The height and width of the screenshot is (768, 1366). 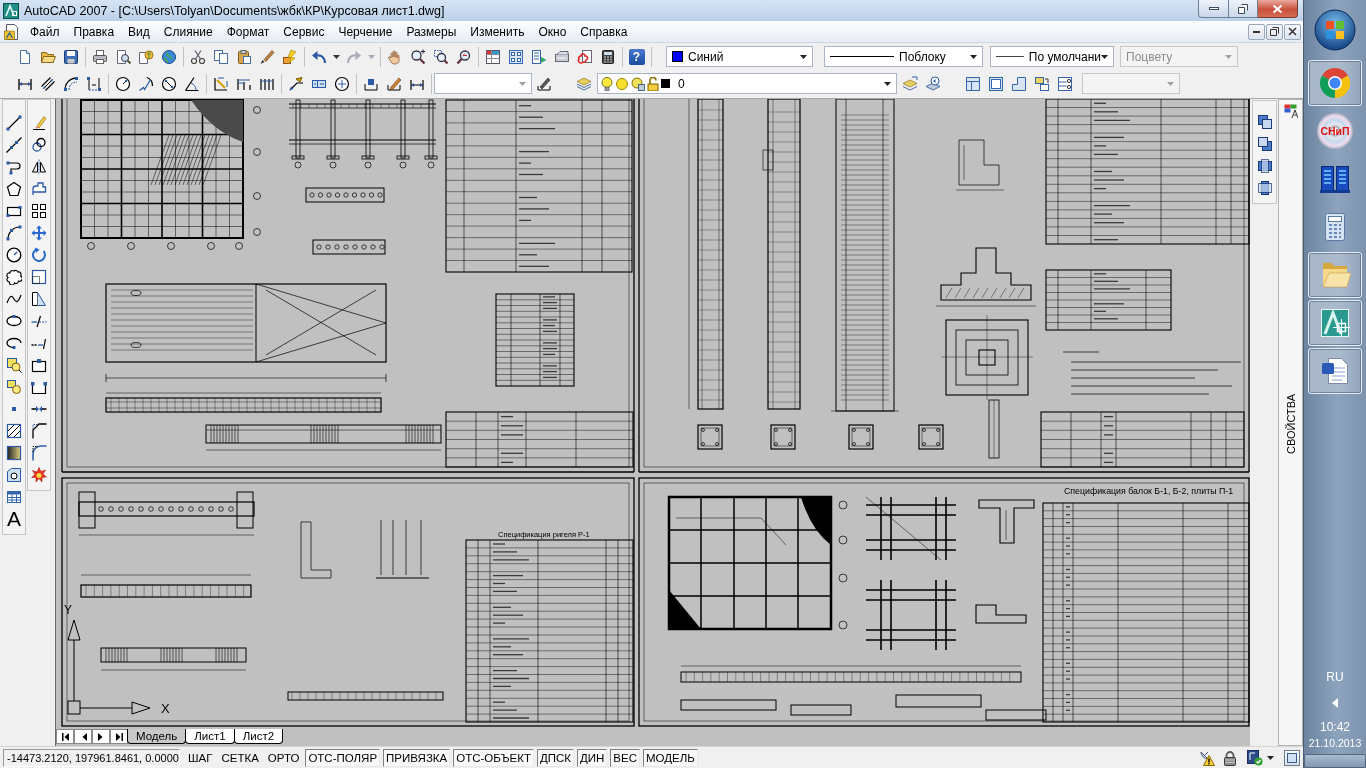 I want to click on document-arrow-icon, so click(x=538, y=56).